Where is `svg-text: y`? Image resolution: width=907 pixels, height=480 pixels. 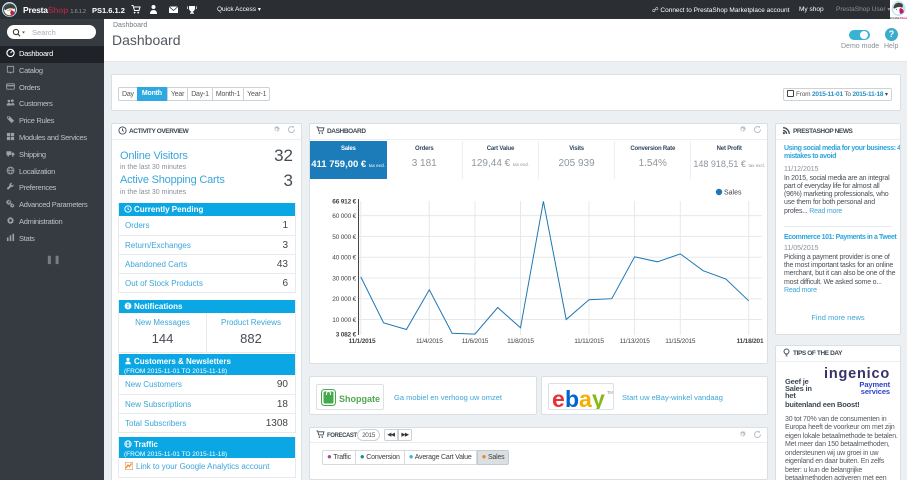 svg-text: y is located at coordinates (598, 397).